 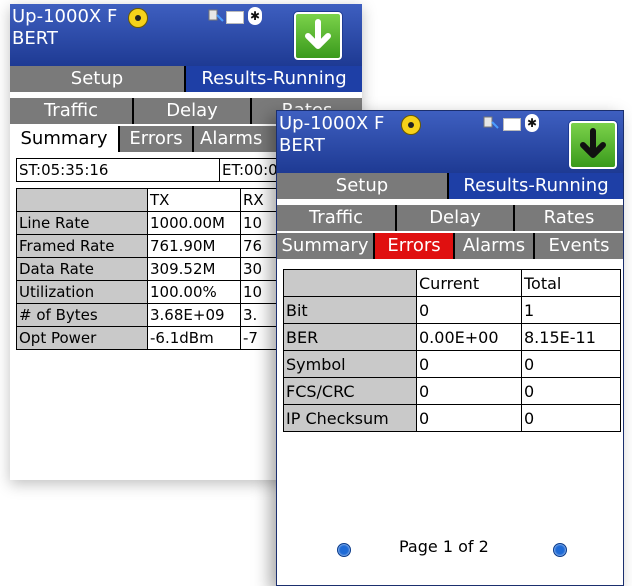 I want to click on table-row: IP Checksum 0 0, so click(x=452, y=418).